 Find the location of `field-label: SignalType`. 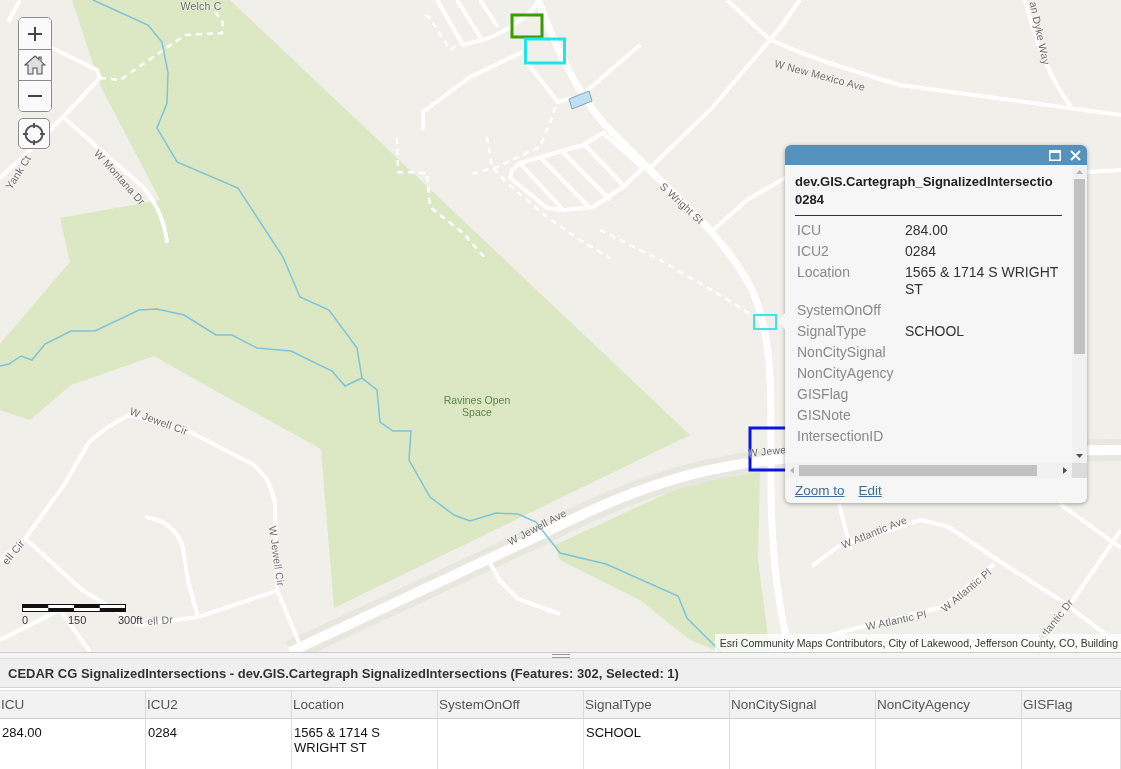

field-label: SignalType is located at coordinates (832, 331).